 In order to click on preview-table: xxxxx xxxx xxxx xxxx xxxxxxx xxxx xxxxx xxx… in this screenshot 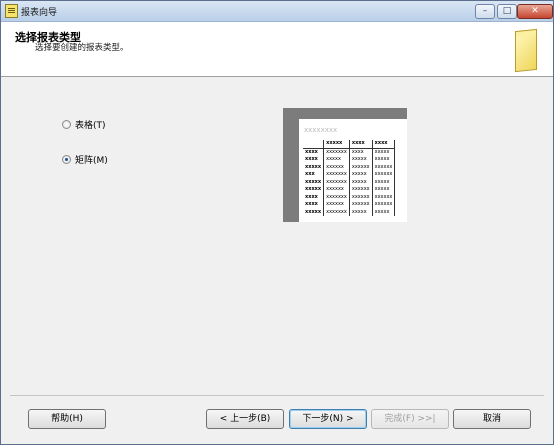, I will do `click(349, 178)`.